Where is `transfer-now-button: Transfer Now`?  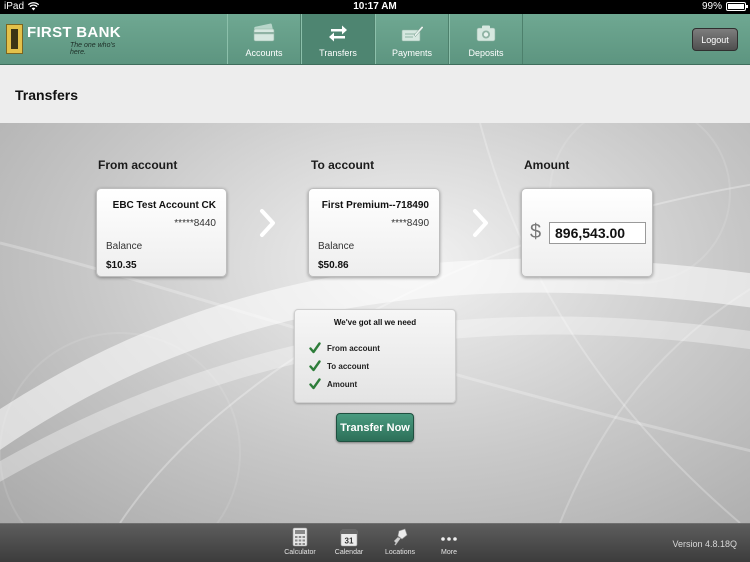
transfer-now-button: Transfer Now is located at coordinates (375, 427).